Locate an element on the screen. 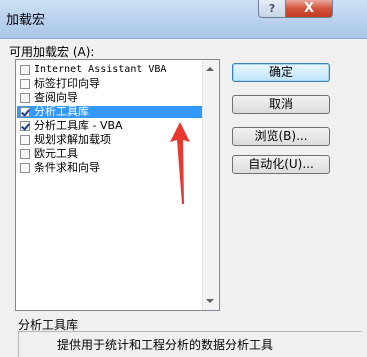  title-bar: 加载宏 ? X is located at coordinates (183, 19).